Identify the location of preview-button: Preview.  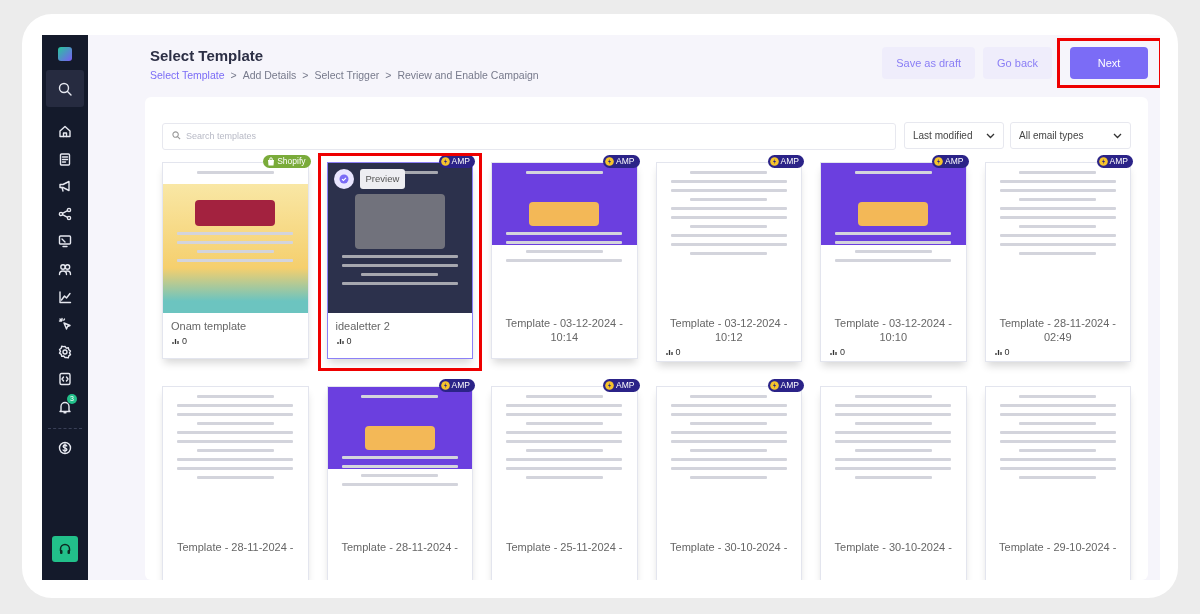
(382, 179).